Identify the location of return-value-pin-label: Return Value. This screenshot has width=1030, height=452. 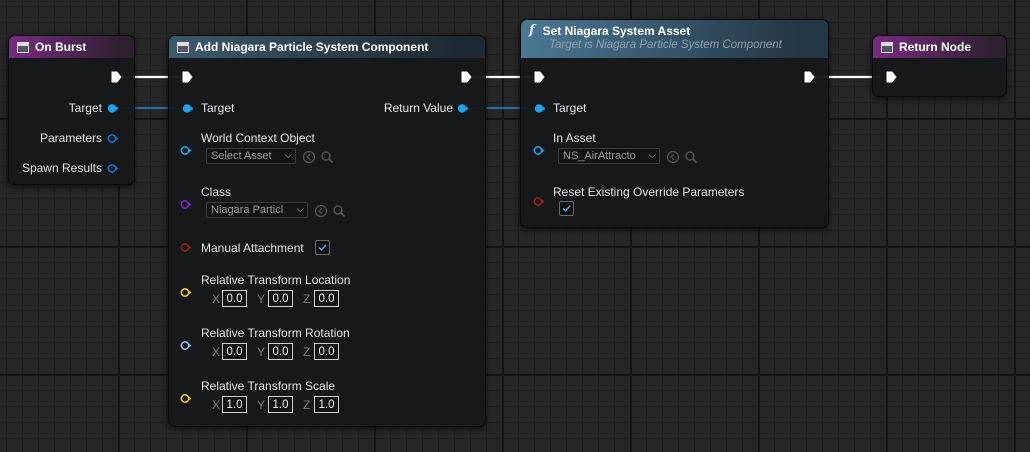
(418, 108).